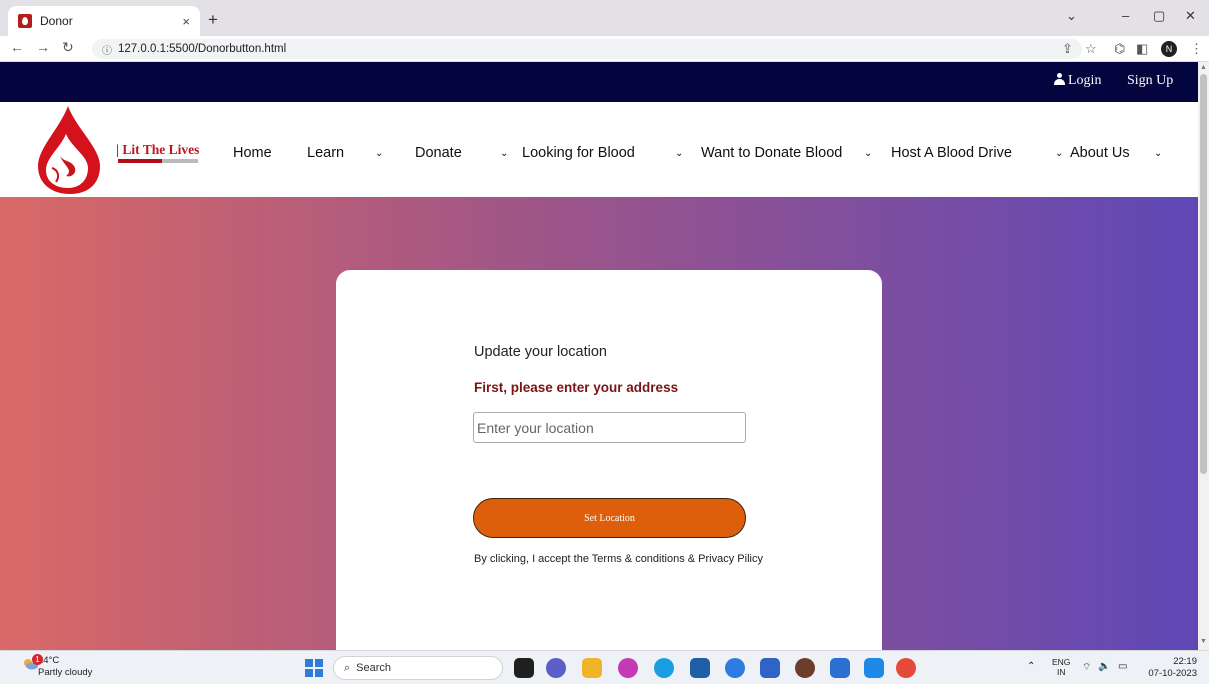 The height and width of the screenshot is (684, 1209). What do you see at coordinates (157, 150) in the screenshot?
I see `brand-name: | Lit The Lives` at bounding box center [157, 150].